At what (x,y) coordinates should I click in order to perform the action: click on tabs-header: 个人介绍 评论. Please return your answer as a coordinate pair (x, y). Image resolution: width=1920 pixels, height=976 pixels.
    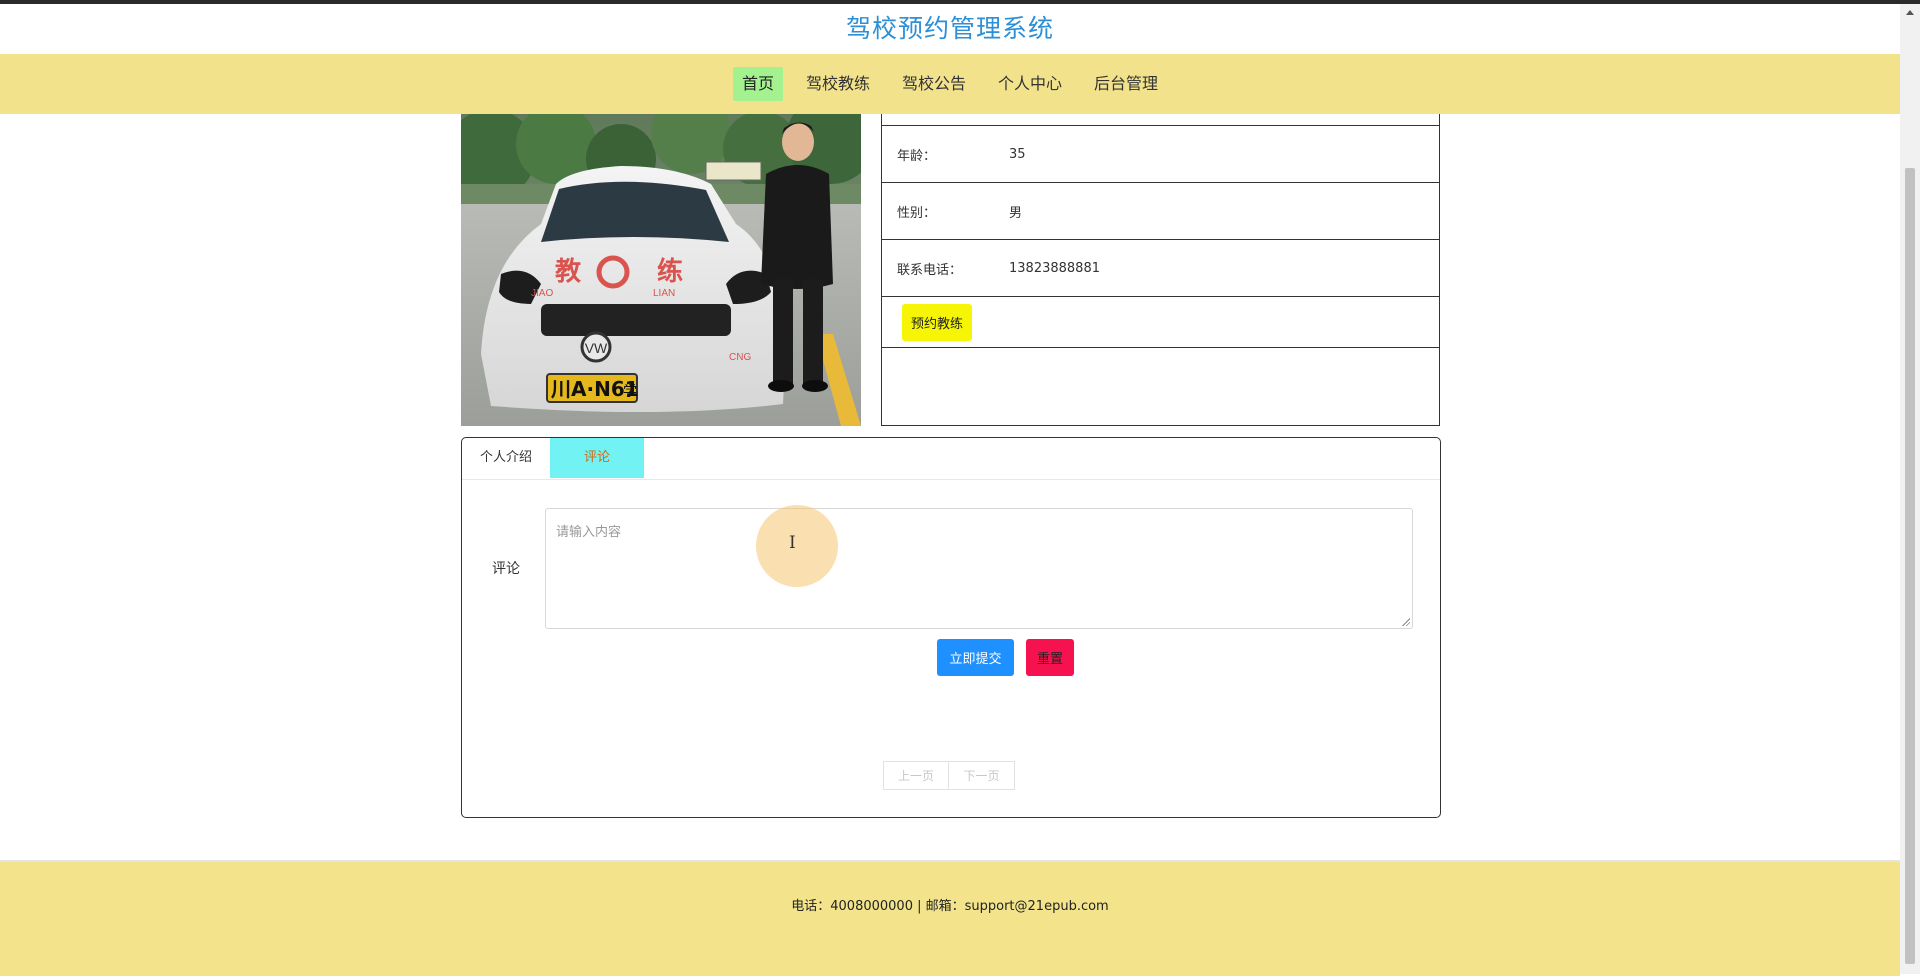
    Looking at the image, I should click on (951, 459).